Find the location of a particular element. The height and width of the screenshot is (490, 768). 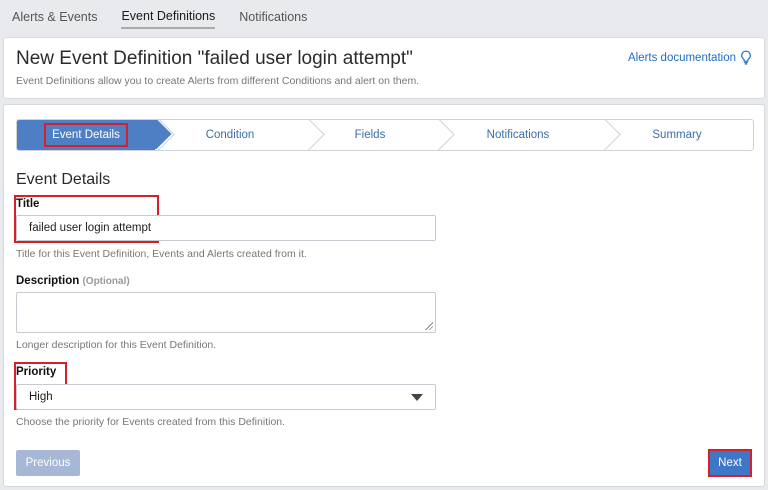

nav-notifications: Notifications is located at coordinates (273, 17).